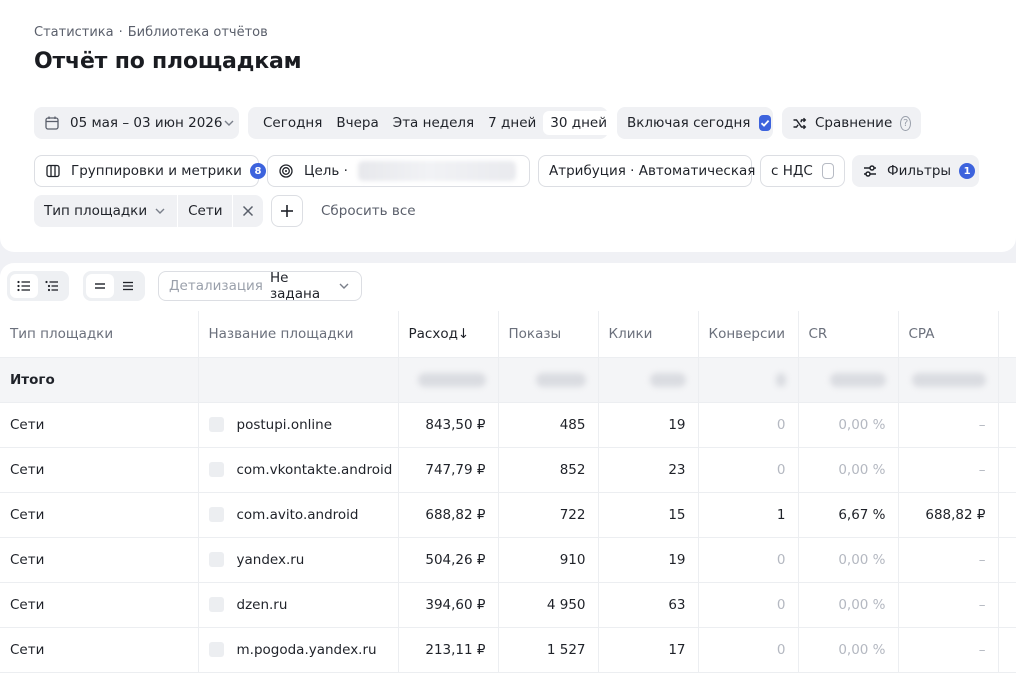  I want to click on placement-name-text: m.pogoda.yandex.ru, so click(306, 649).